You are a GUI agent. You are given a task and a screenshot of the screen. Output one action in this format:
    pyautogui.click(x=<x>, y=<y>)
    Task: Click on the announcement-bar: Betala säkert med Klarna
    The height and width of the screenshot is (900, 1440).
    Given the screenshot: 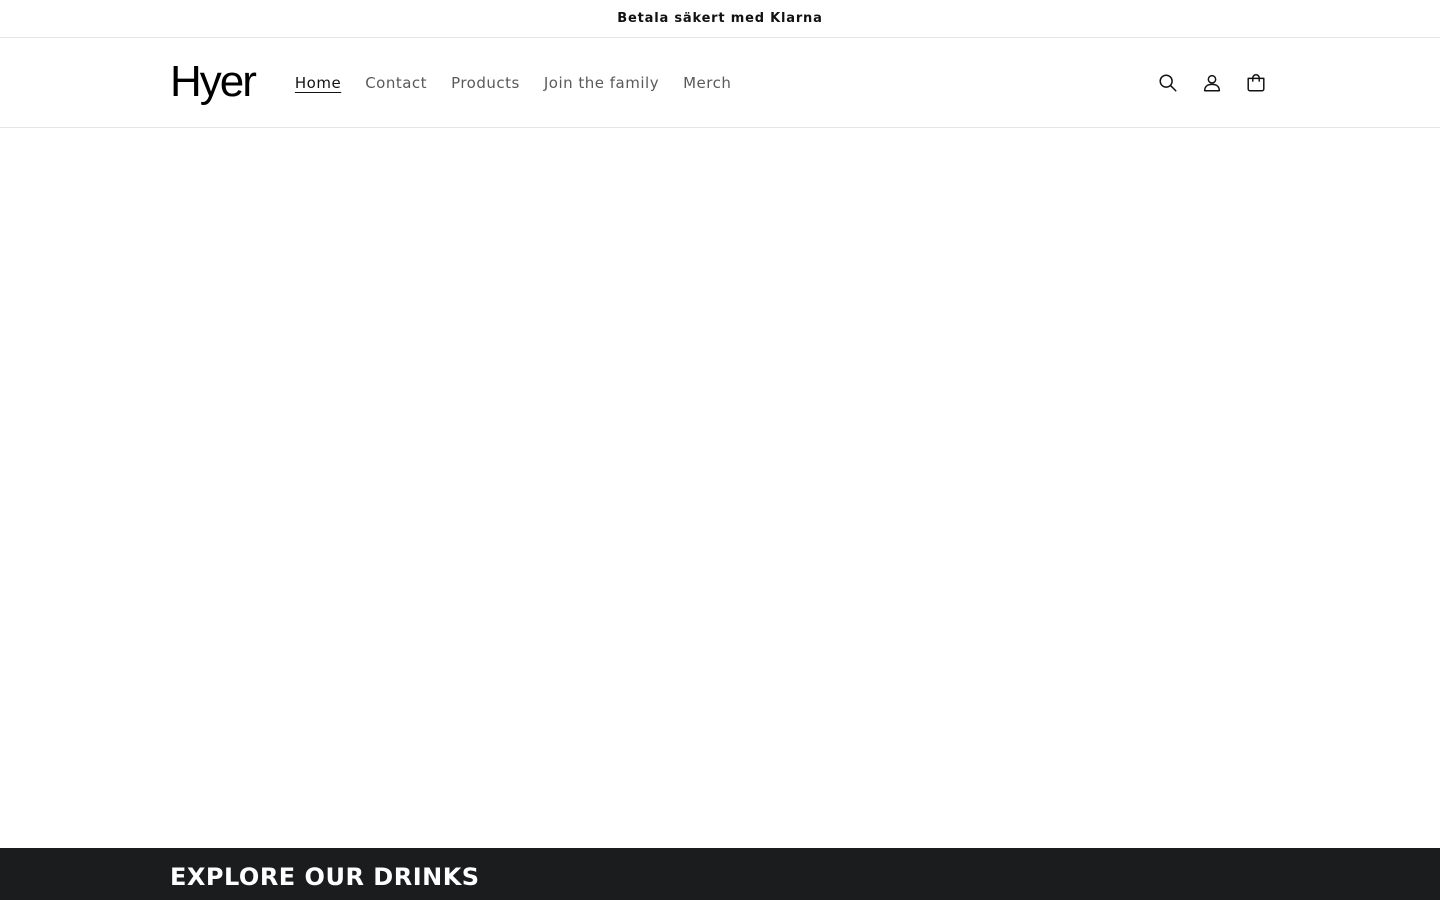 What is the action you would take?
    pyautogui.click(x=720, y=19)
    